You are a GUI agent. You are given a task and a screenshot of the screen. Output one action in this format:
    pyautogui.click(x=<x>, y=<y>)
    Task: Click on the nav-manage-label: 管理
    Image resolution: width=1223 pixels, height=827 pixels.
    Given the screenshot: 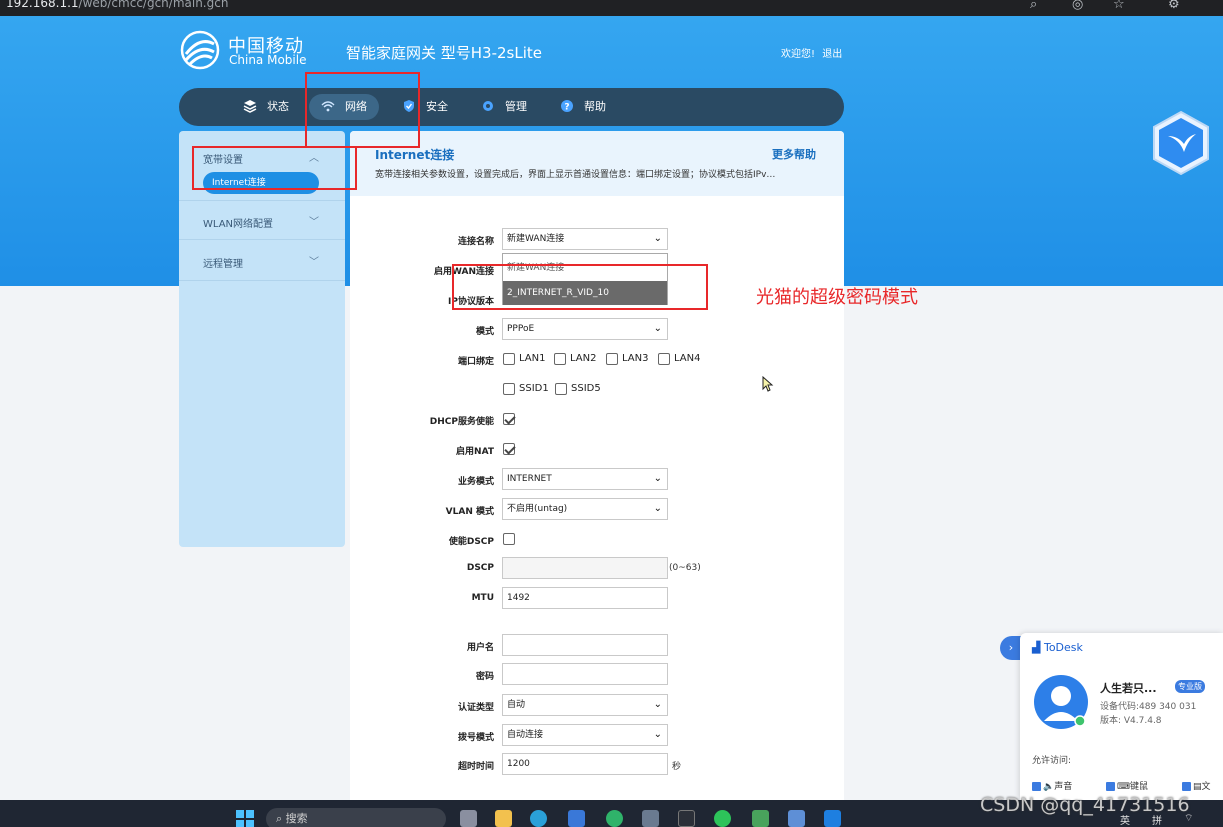 What is the action you would take?
    pyautogui.click(x=516, y=106)
    